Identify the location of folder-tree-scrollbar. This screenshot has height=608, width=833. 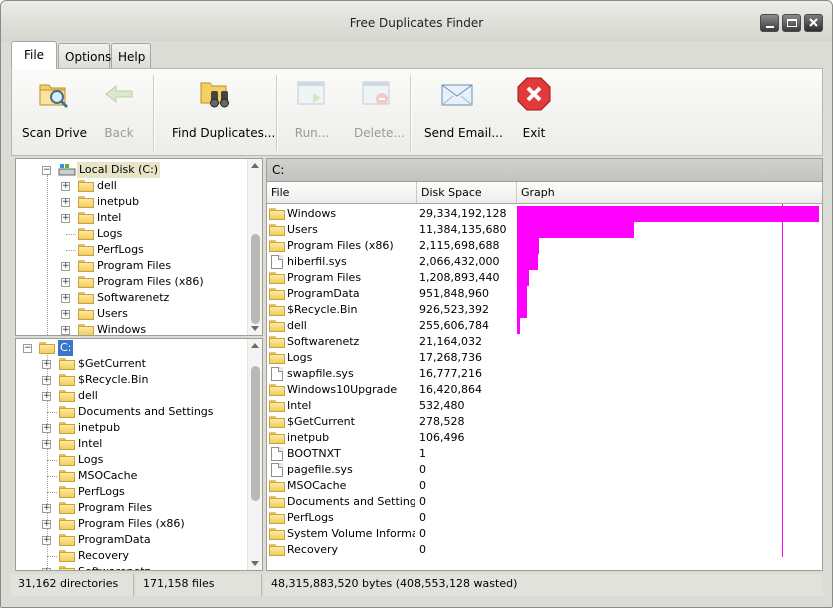
(254, 454).